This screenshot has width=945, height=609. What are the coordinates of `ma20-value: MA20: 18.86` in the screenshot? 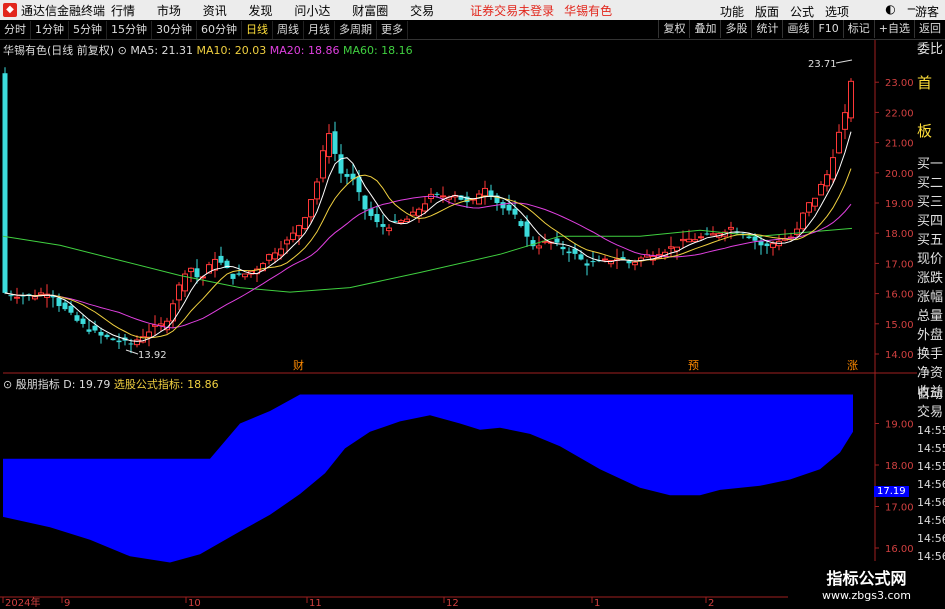 It's located at (304, 50).